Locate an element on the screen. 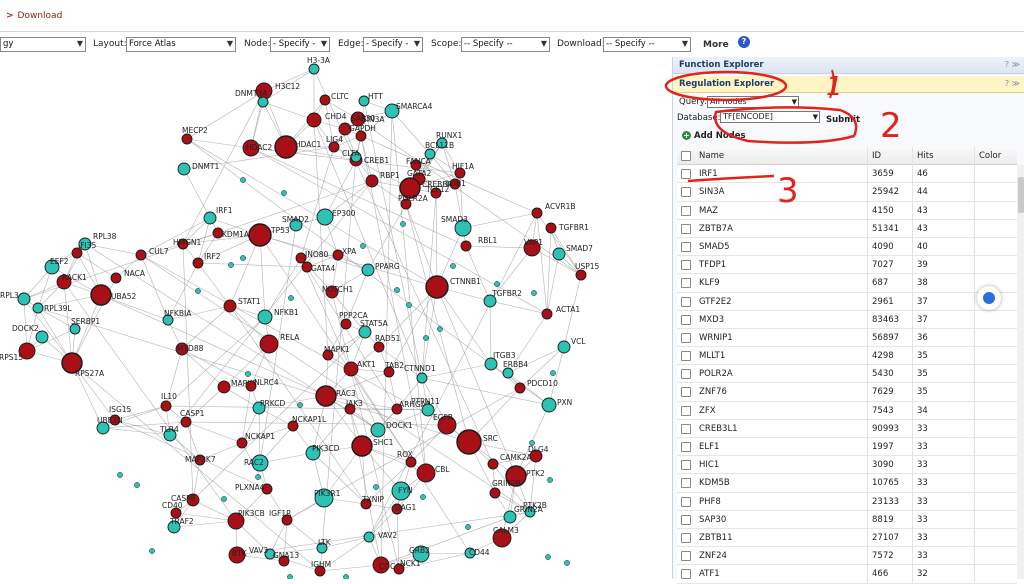  table-row: KLF9 687 38 is located at coordinates (847, 283).